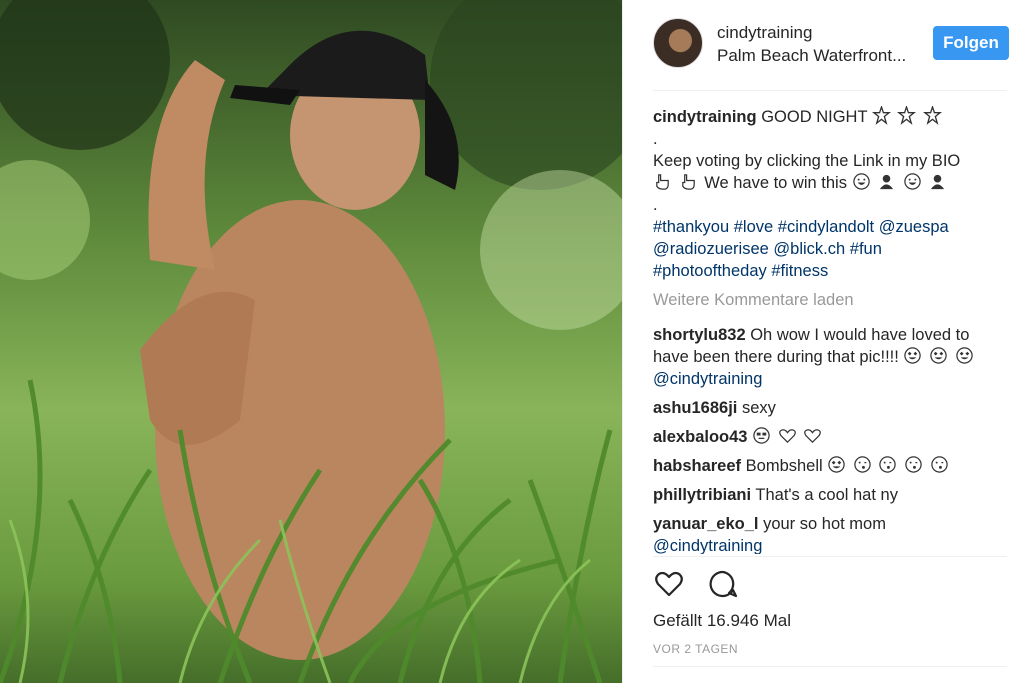 The image size is (1024, 683). What do you see at coordinates (866, 249) in the screenshot?
I see `hashtag-link: #fun` at bounding box center [866, 249].